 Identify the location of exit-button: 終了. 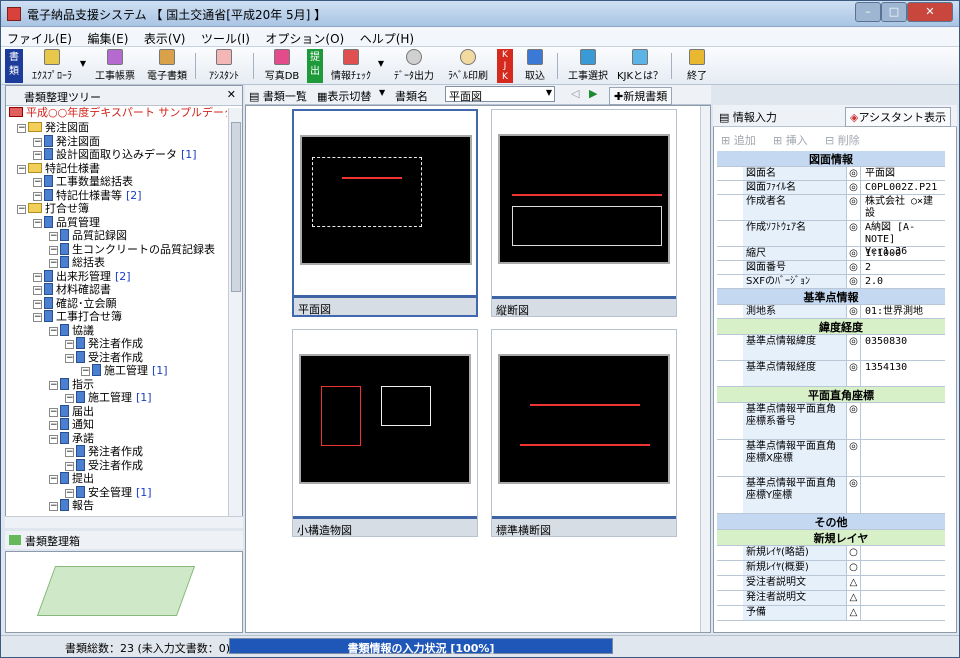
(697, 66).